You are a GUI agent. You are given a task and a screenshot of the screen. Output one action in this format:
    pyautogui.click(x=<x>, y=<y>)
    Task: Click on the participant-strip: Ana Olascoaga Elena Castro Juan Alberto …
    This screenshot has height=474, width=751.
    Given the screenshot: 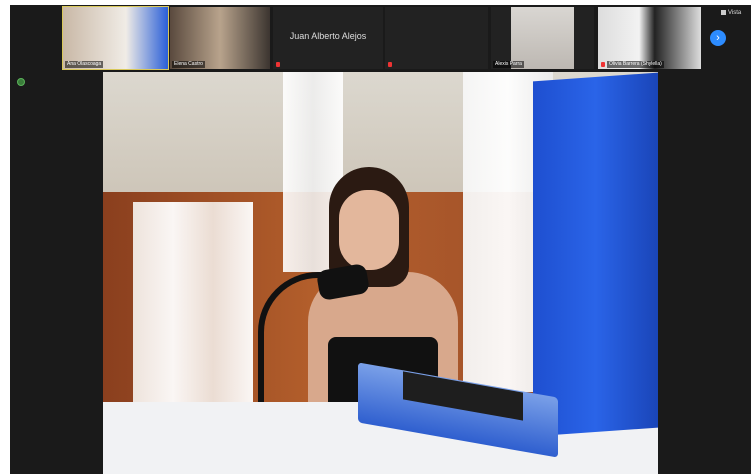 What is the action you would take?
    pyautogui.click(x=380, y=38)
    